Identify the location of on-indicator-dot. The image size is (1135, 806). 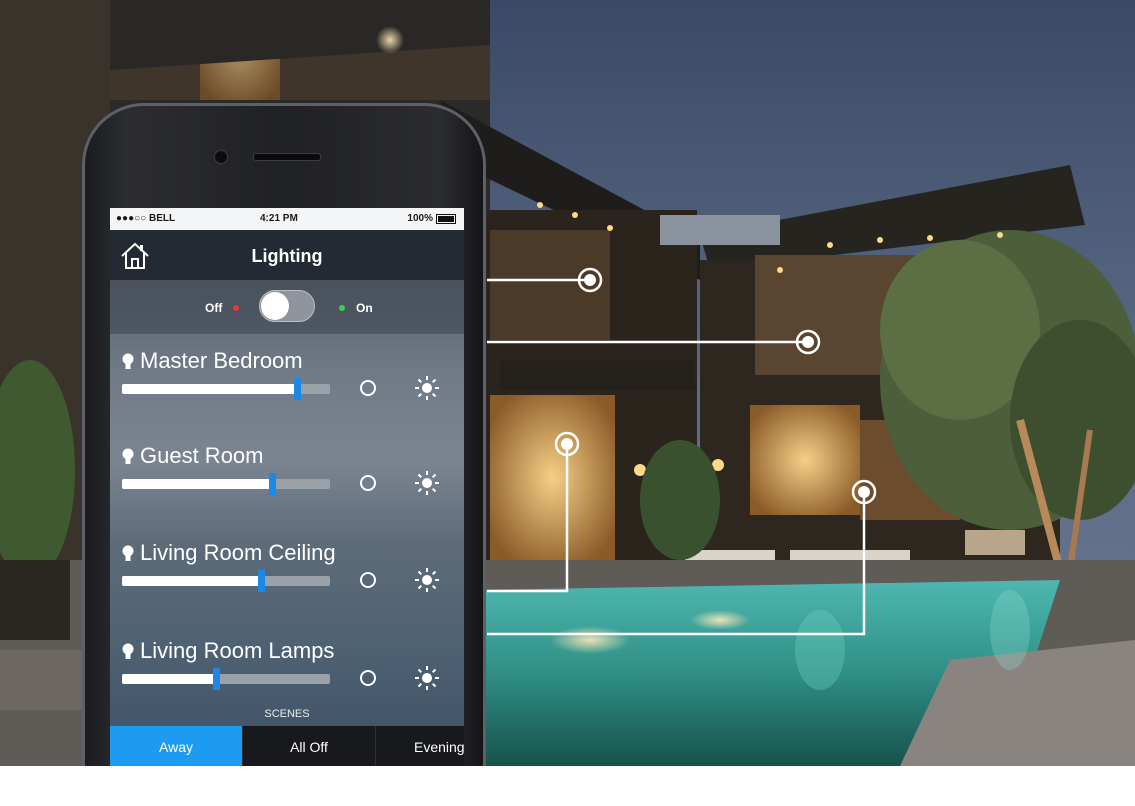
(342, 308).